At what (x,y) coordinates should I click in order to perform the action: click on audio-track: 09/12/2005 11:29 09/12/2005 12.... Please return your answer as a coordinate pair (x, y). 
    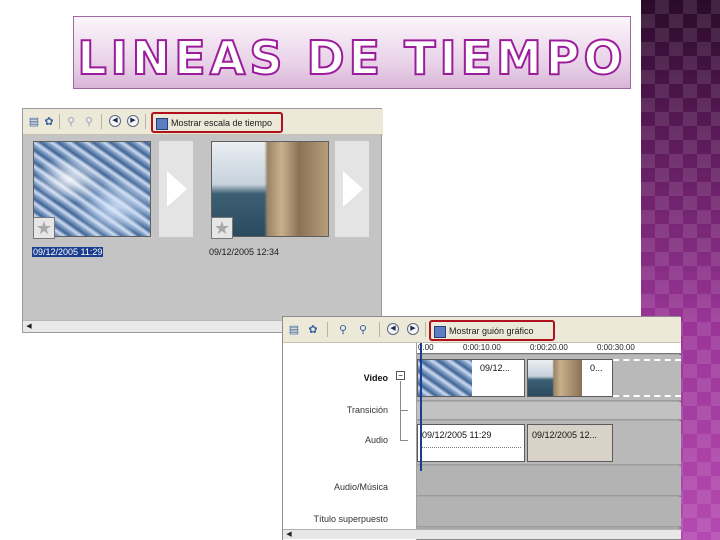
    Looking at the image, I should click on (549, 443).